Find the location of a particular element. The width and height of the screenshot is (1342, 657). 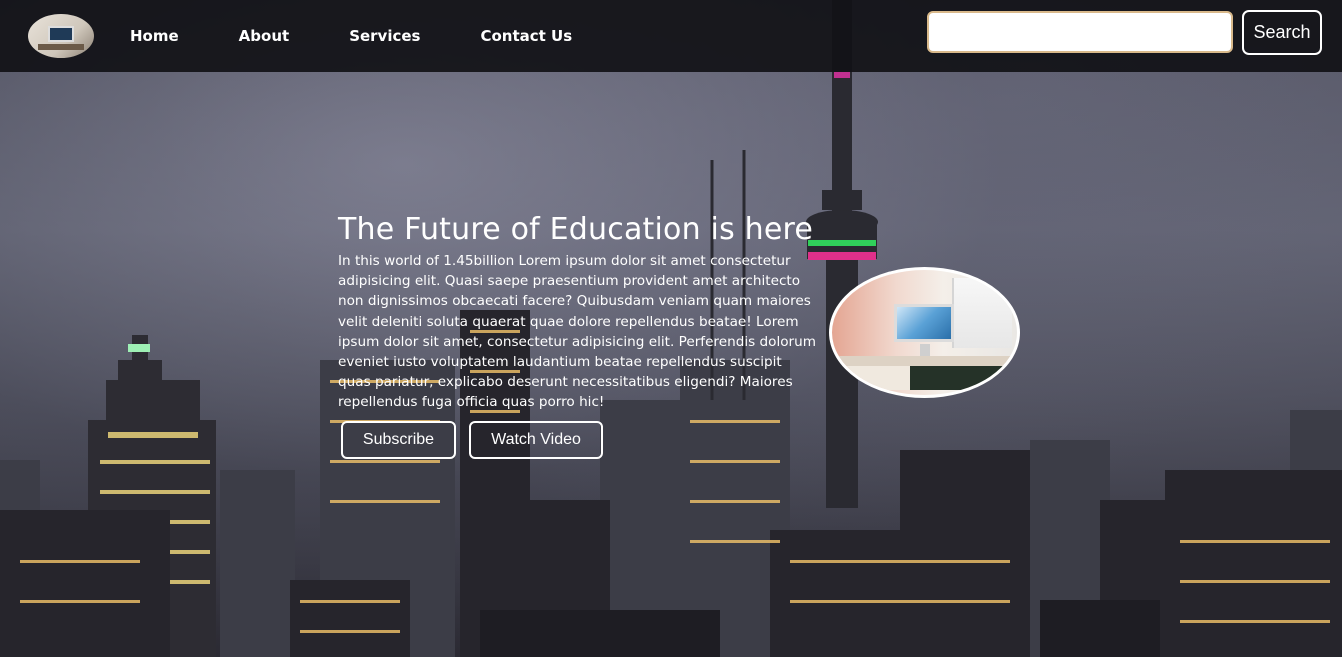

monitor-icon is located at coordinates (924, 323).